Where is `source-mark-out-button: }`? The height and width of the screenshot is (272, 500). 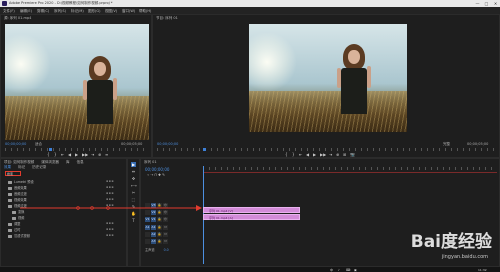 source-mark-out-button: } is located at coordinates (55, 154).